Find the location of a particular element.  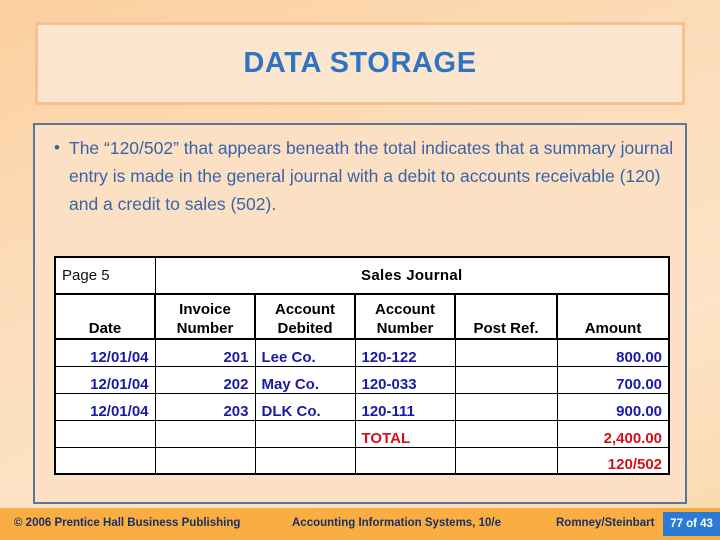

column-header-acctnum-line2: Number is located at coordinates (405, 328).